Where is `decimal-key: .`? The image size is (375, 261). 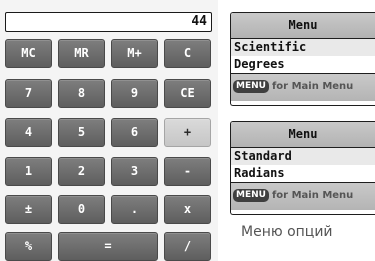
decimal-key: . is located at coordinates (134, 209).